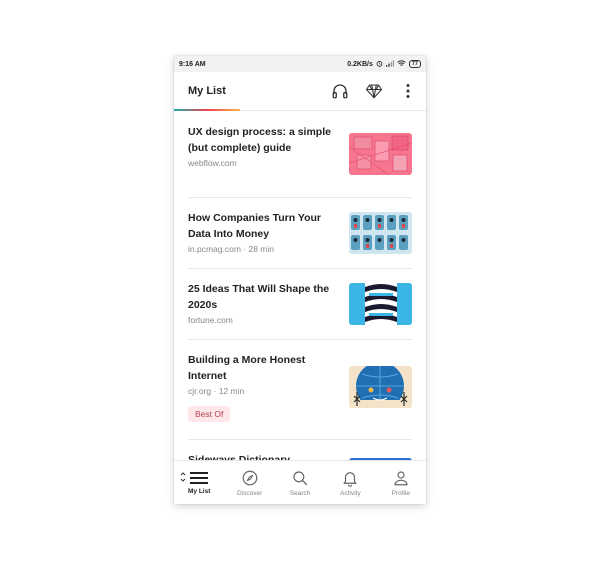  Describe the element at coordinates (374, 91) in the screenshot. I see `diamond-icon` at that location.